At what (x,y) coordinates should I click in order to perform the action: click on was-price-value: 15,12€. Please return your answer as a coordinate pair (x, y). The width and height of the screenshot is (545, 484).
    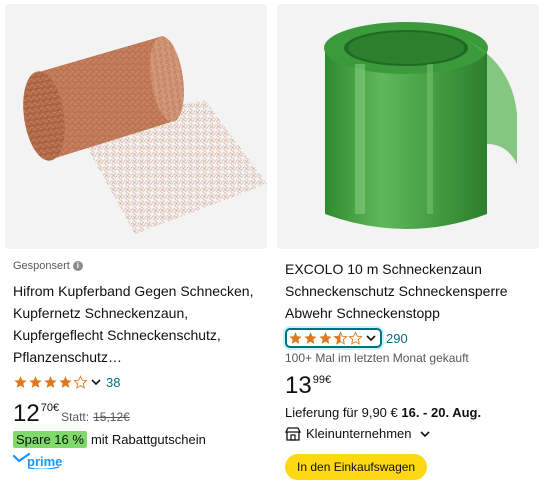
    Looking at the image, I should click on (111, 417).